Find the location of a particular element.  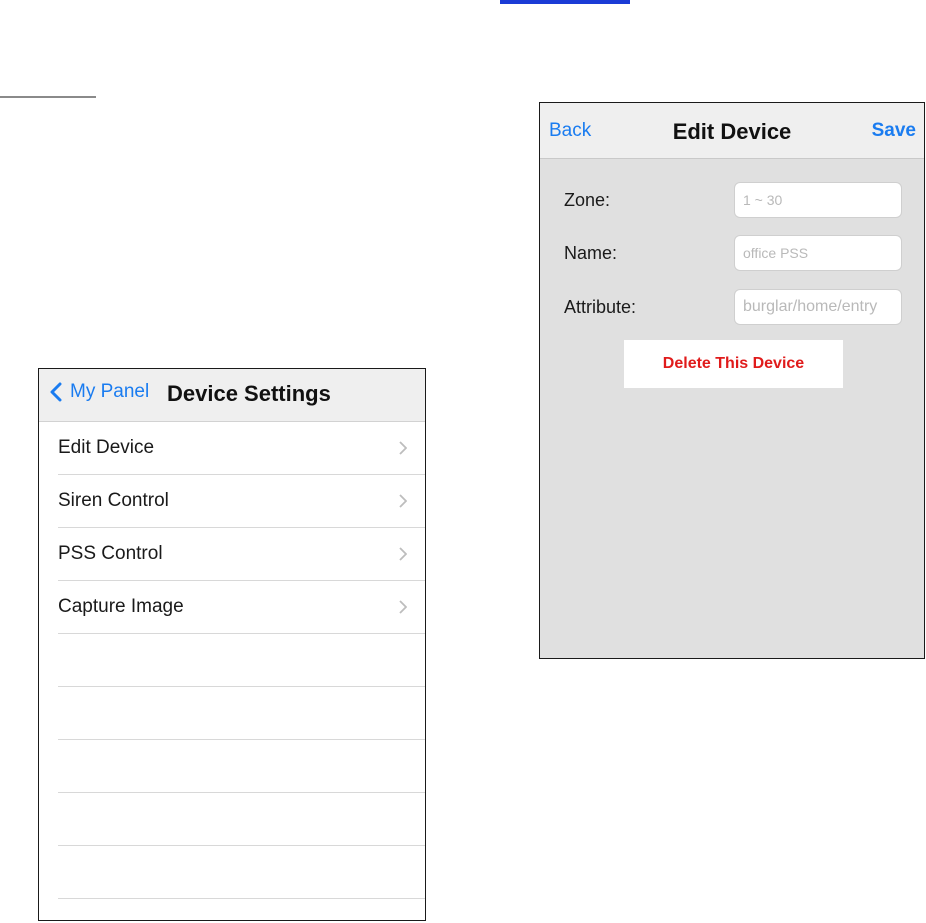

top-divider is located at coordinates (48, 97).